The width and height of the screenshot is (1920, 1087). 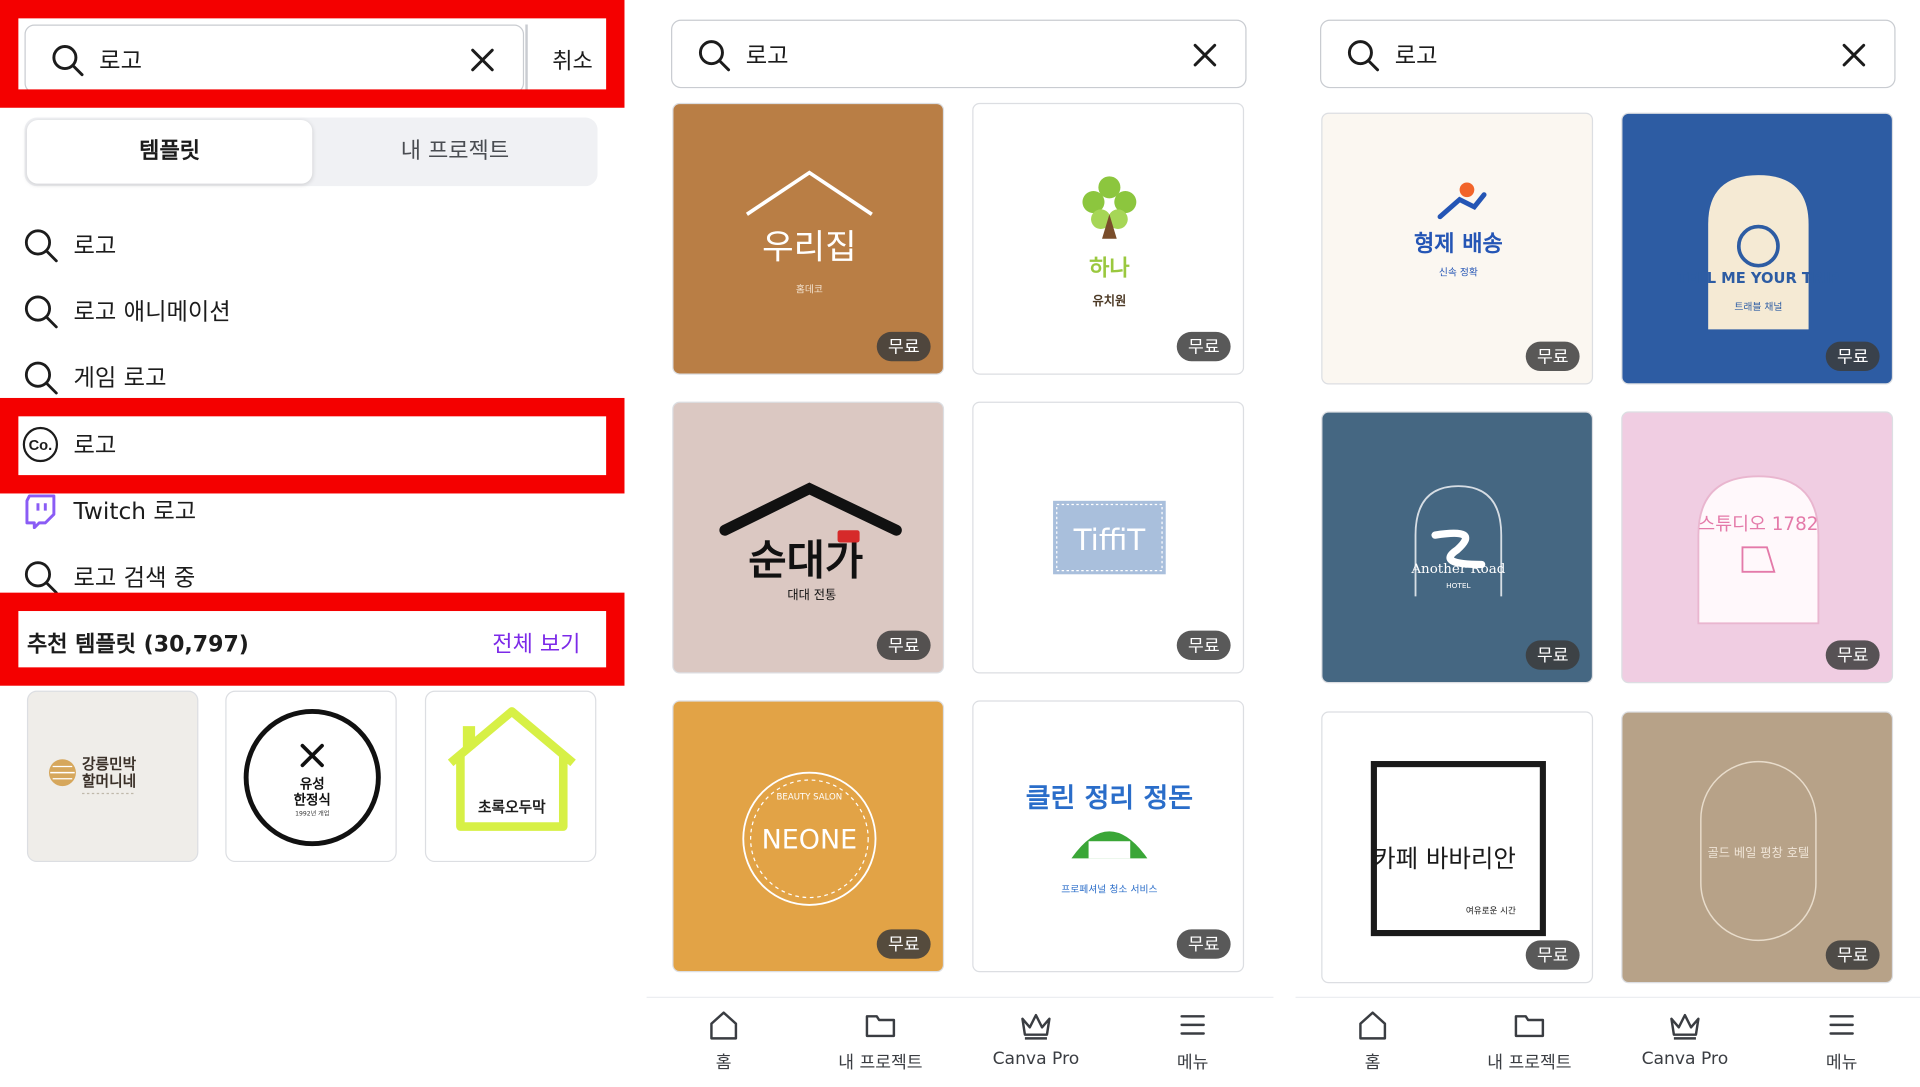 What do you see at coordinates (1110, 300) in the screenshot?
I see `card-subtitle: 유치원` at bounding box center [1110, 300].